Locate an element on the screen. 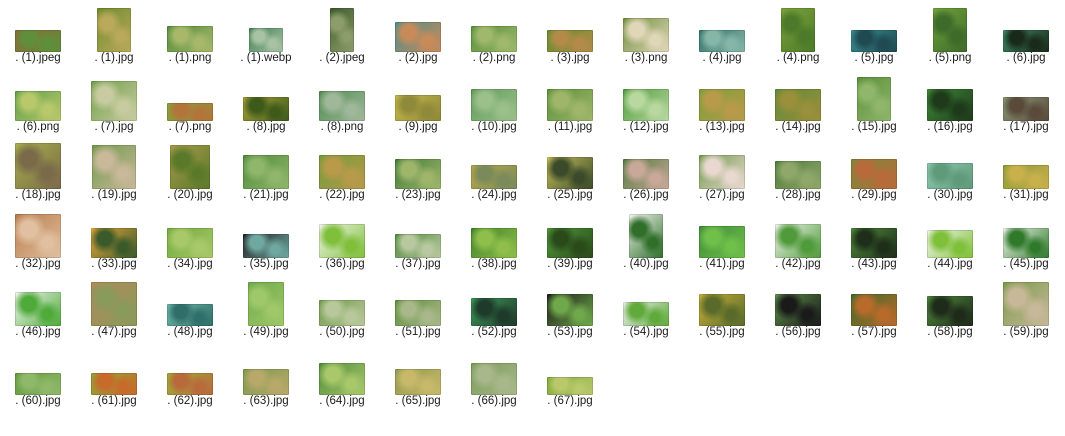 This screenshot has height=436, width=1065. file-item: . (12).jpg is located at coordinates (646, 102).